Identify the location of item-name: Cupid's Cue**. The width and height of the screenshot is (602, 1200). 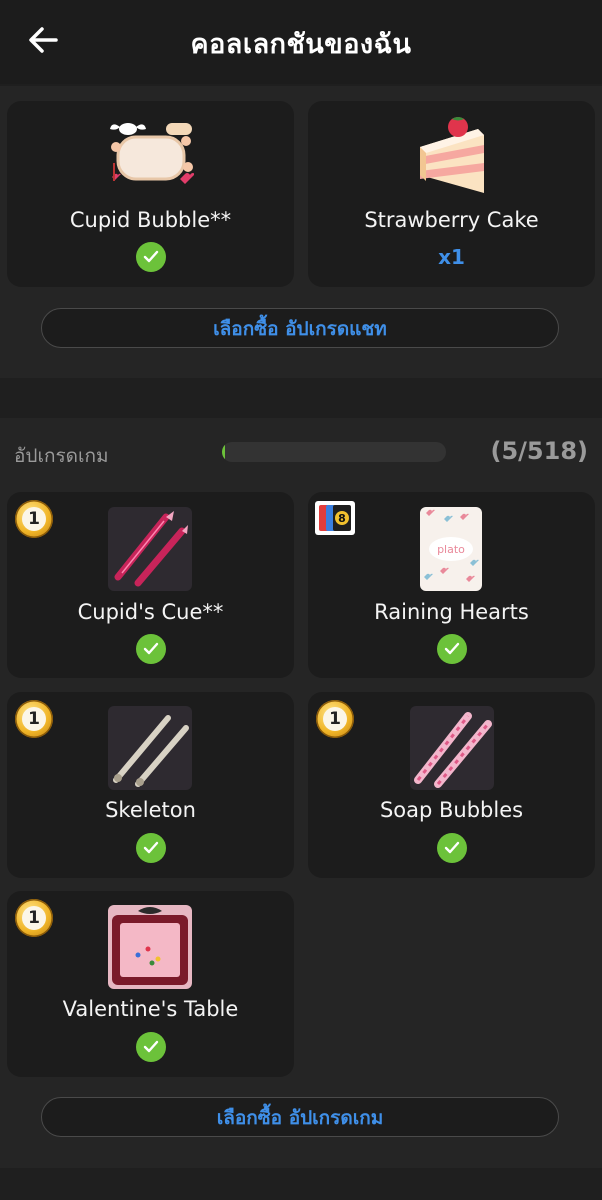
(150, 612).